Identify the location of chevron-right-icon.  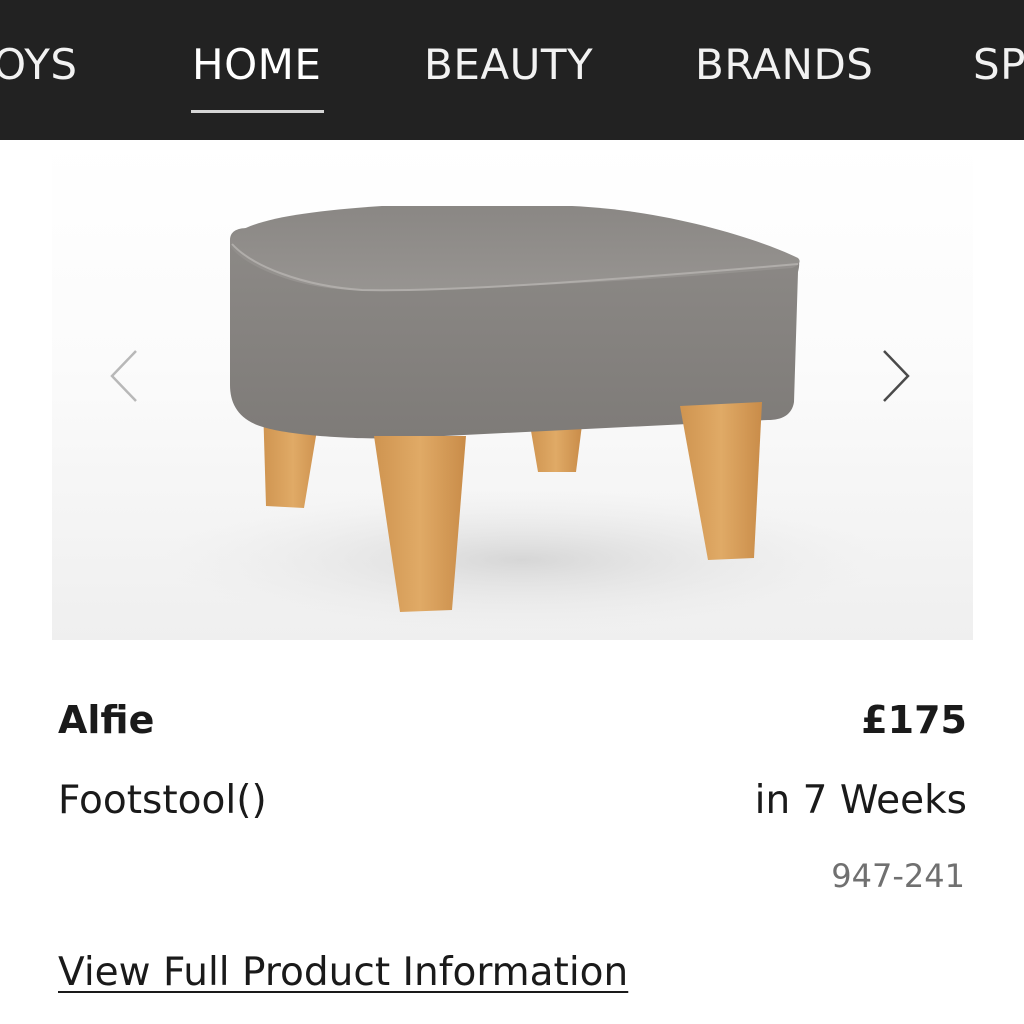
(896, 376).